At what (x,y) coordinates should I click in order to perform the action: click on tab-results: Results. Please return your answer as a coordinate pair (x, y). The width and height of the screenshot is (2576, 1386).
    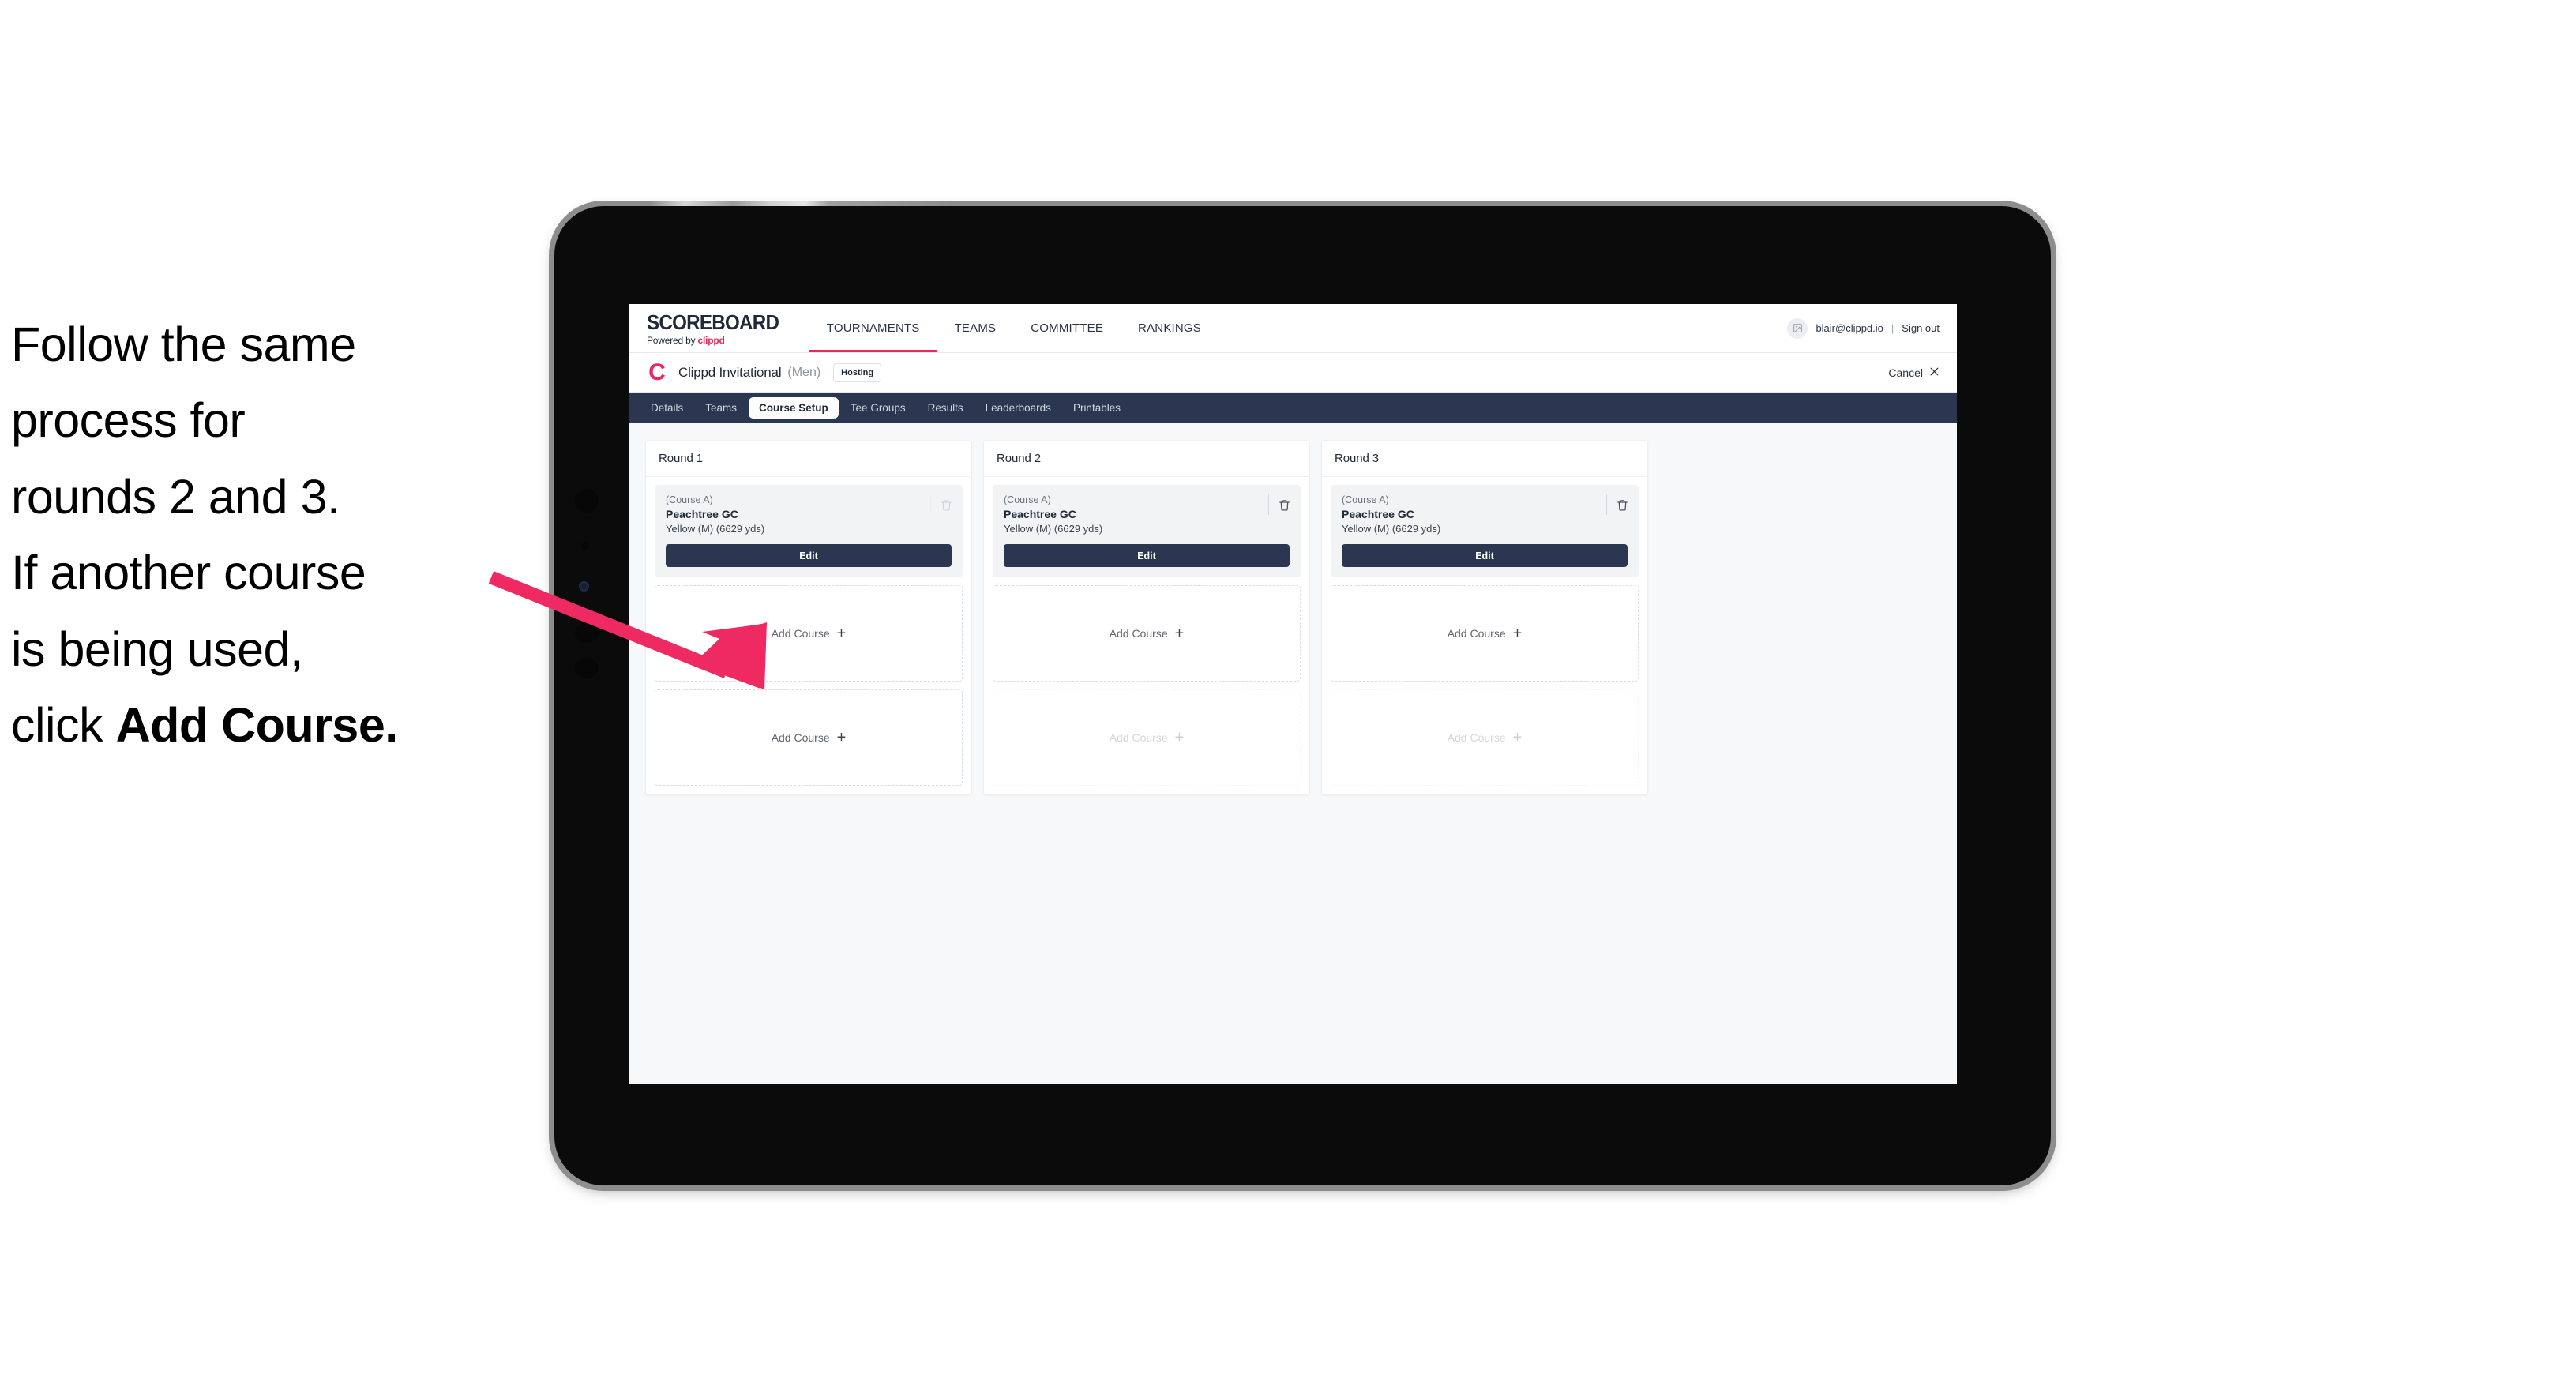
    Looking at the image, I should click on (946, 408).